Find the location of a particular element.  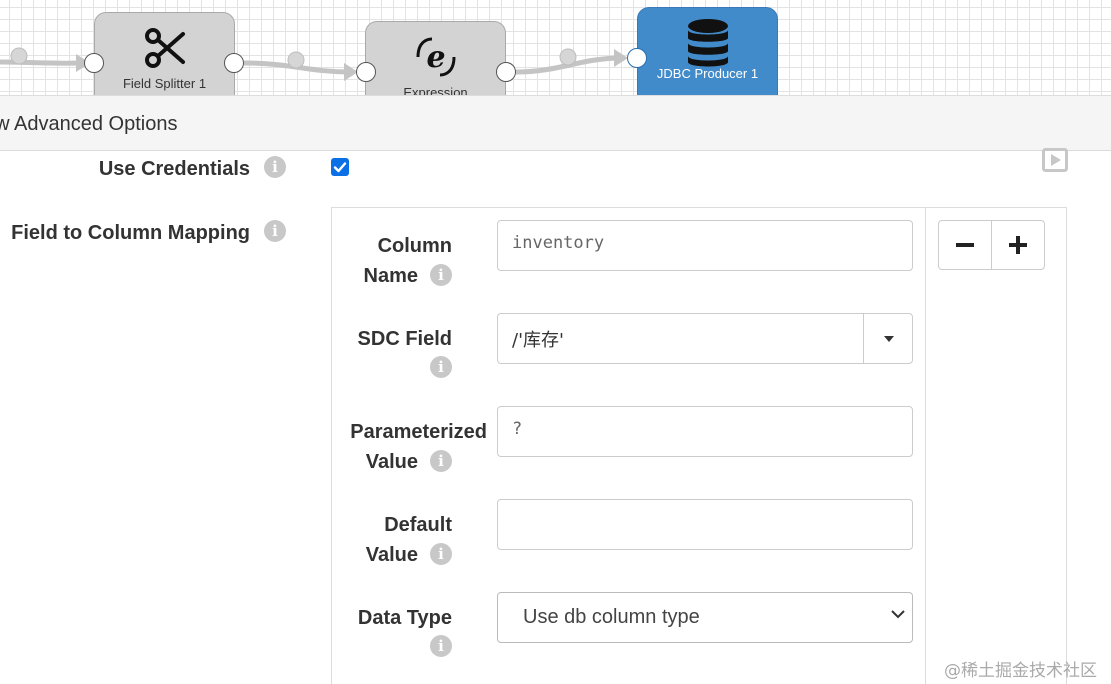

minus-icon is located at coordinates (965, 245).